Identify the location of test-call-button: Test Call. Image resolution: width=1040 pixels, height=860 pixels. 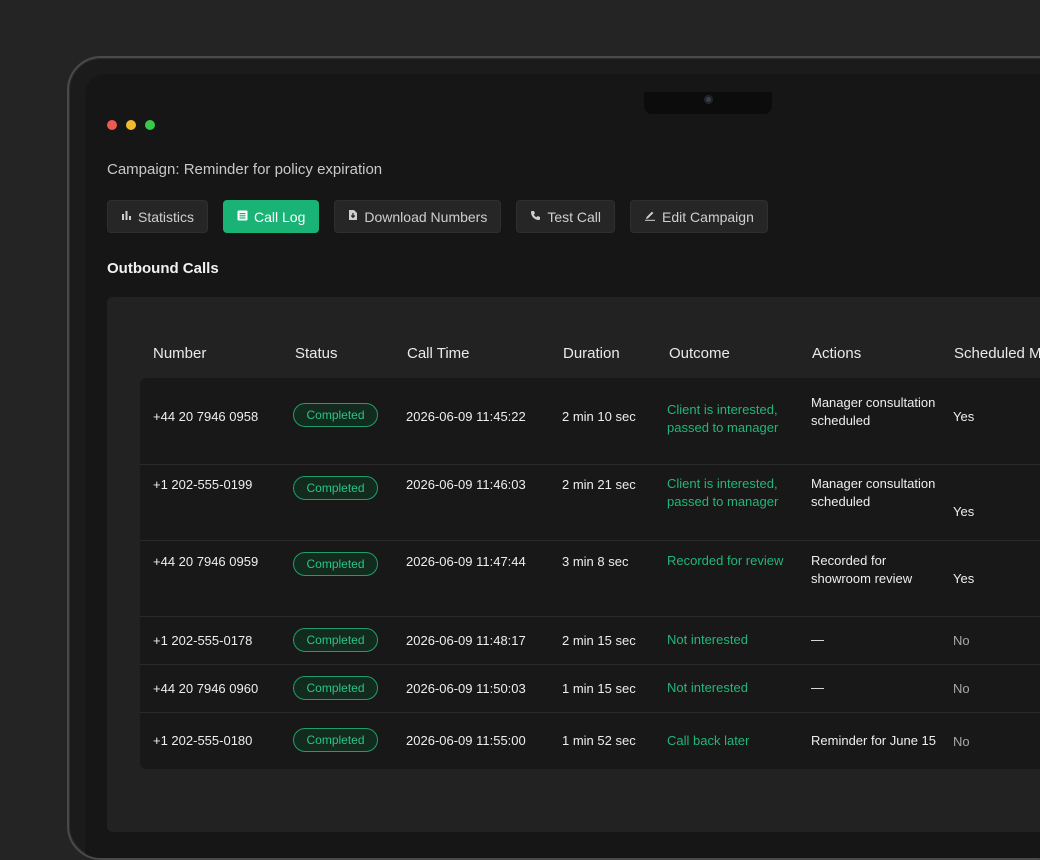
(566, 216).